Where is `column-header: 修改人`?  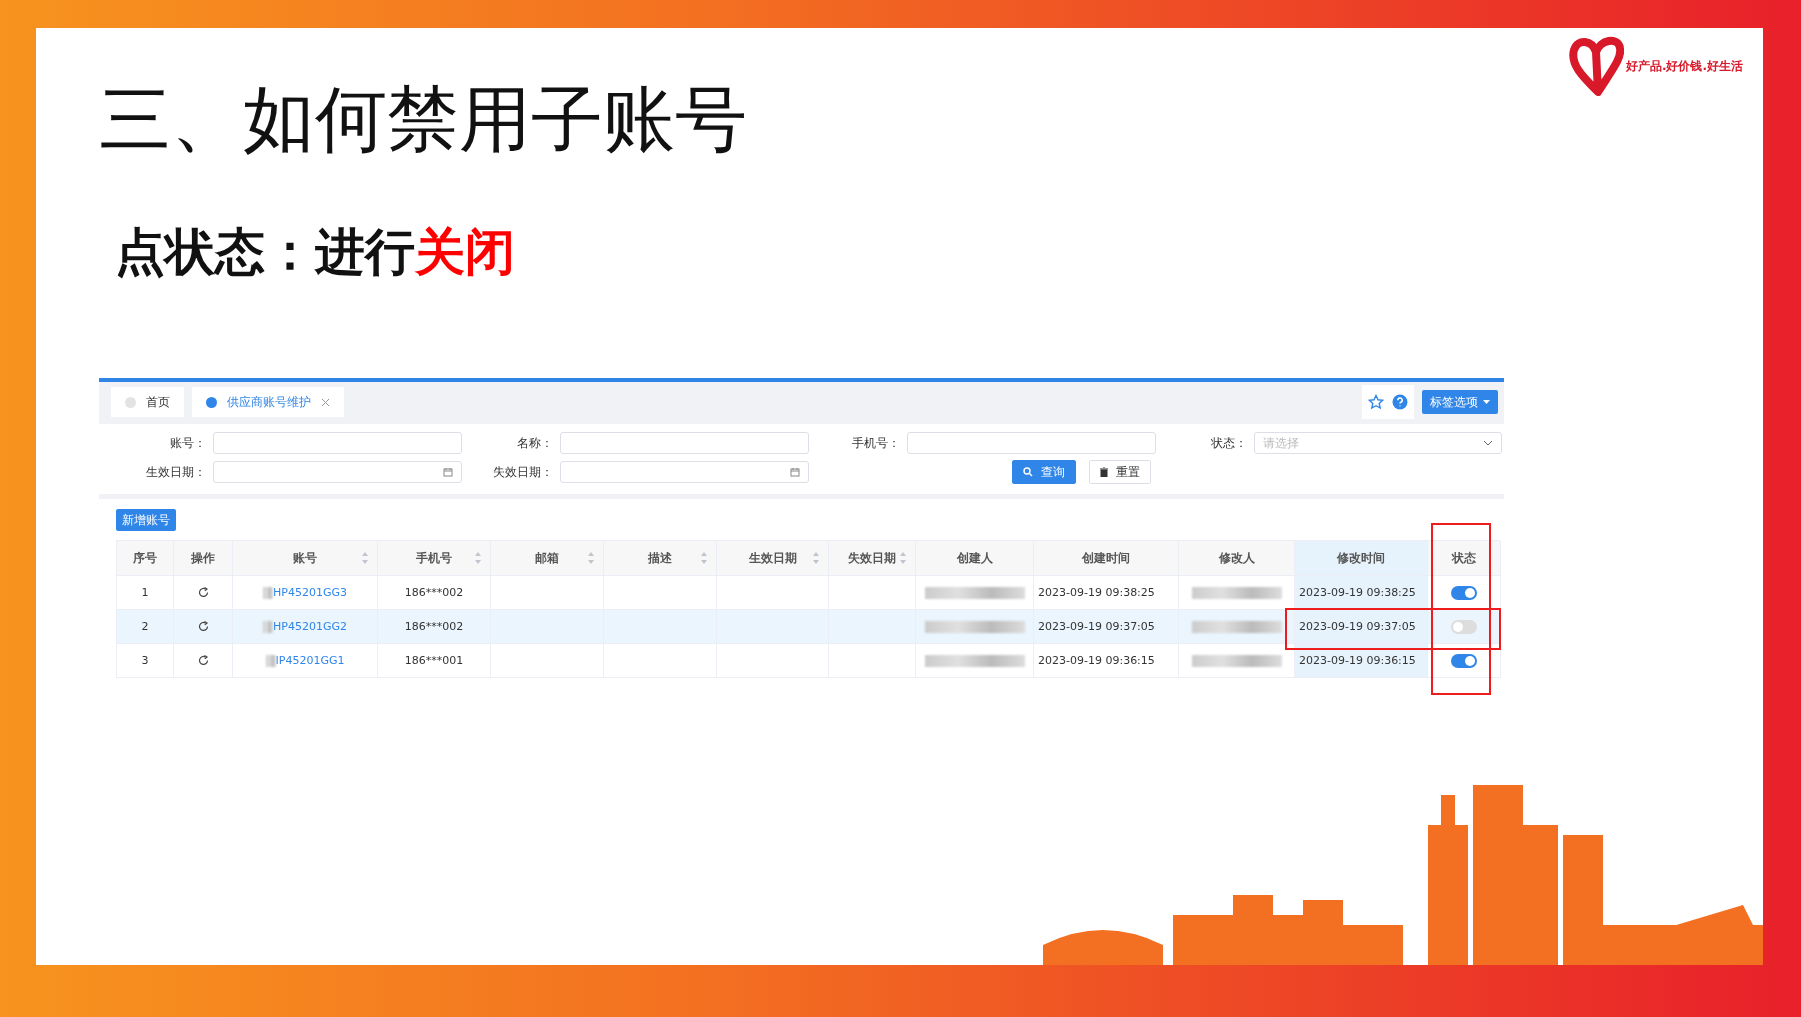
column-header: 修改人 is located at coordinates (1237, 559).